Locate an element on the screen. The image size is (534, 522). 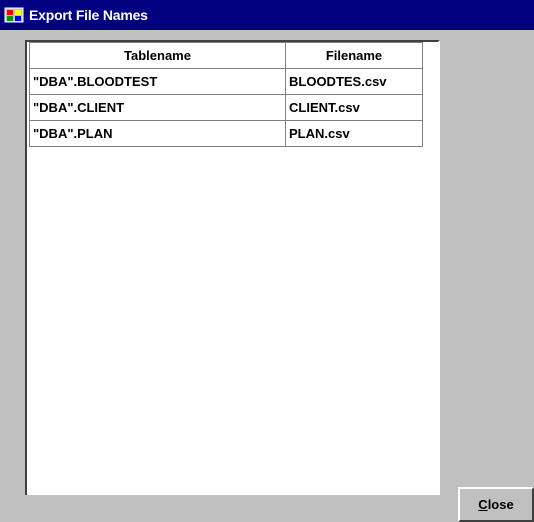
tablename-cell: "DBA".BLOODTEST is located at coordinates (157, 81).